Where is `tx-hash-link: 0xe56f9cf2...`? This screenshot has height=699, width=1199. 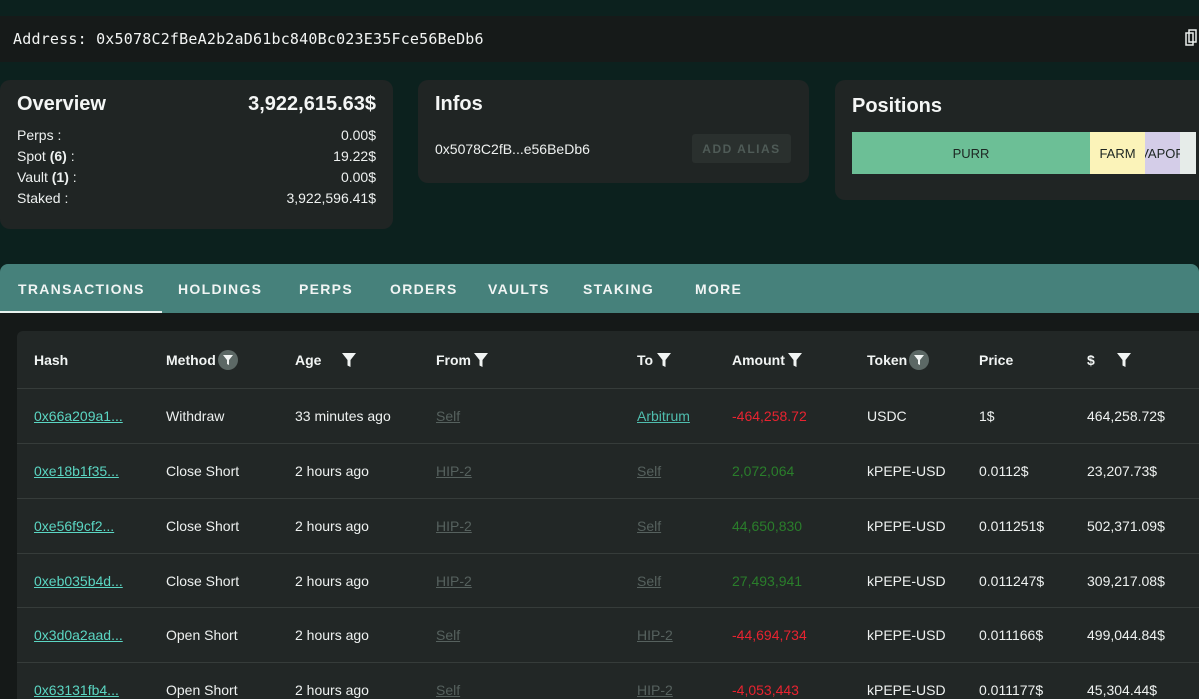 tx-hash-link: 0xe56f9cf2... is located at coordinates (74, 526).